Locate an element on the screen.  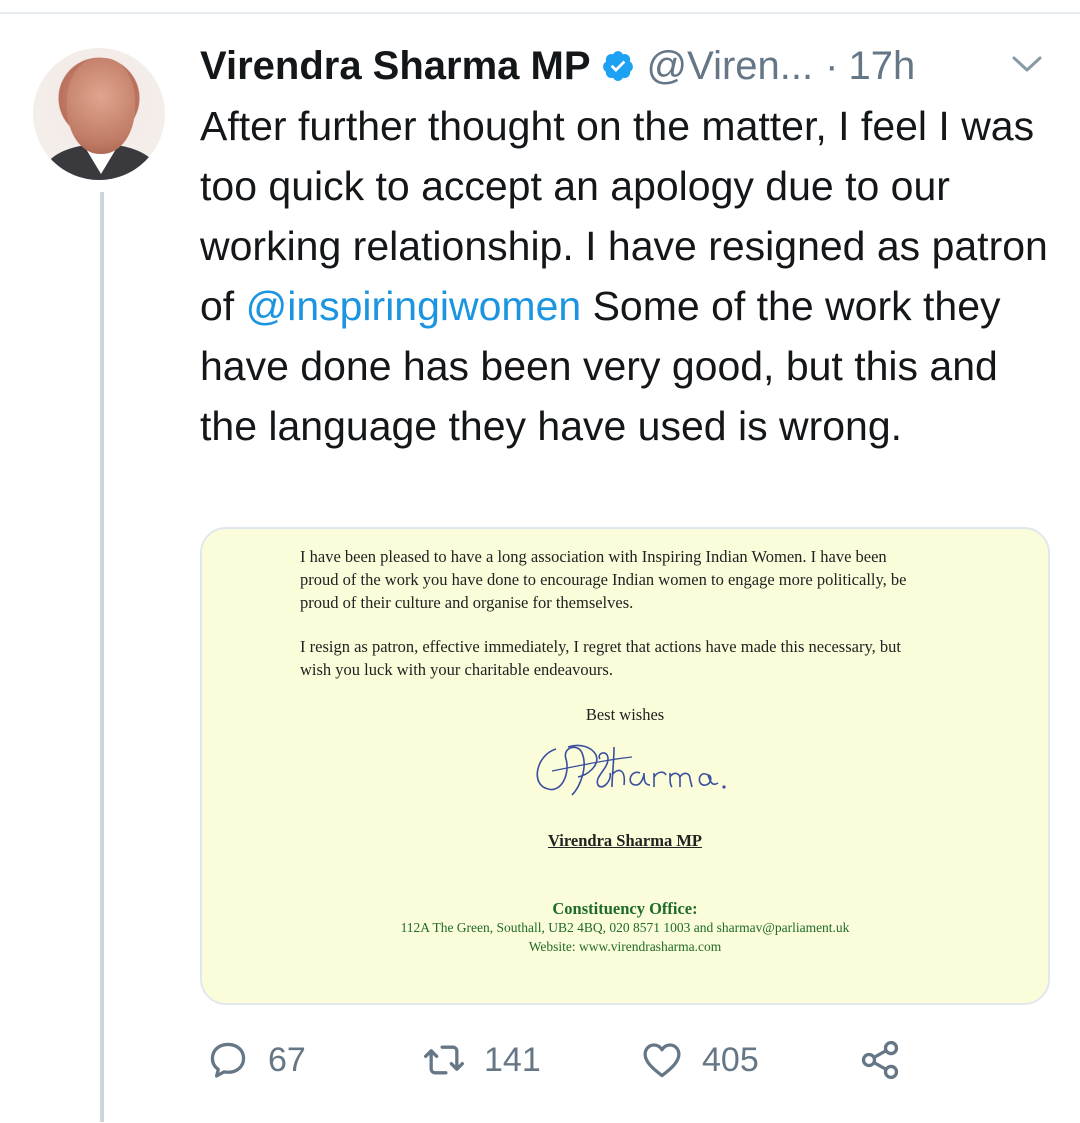
chevron-down-icon is located at coordinates (1027, 64).